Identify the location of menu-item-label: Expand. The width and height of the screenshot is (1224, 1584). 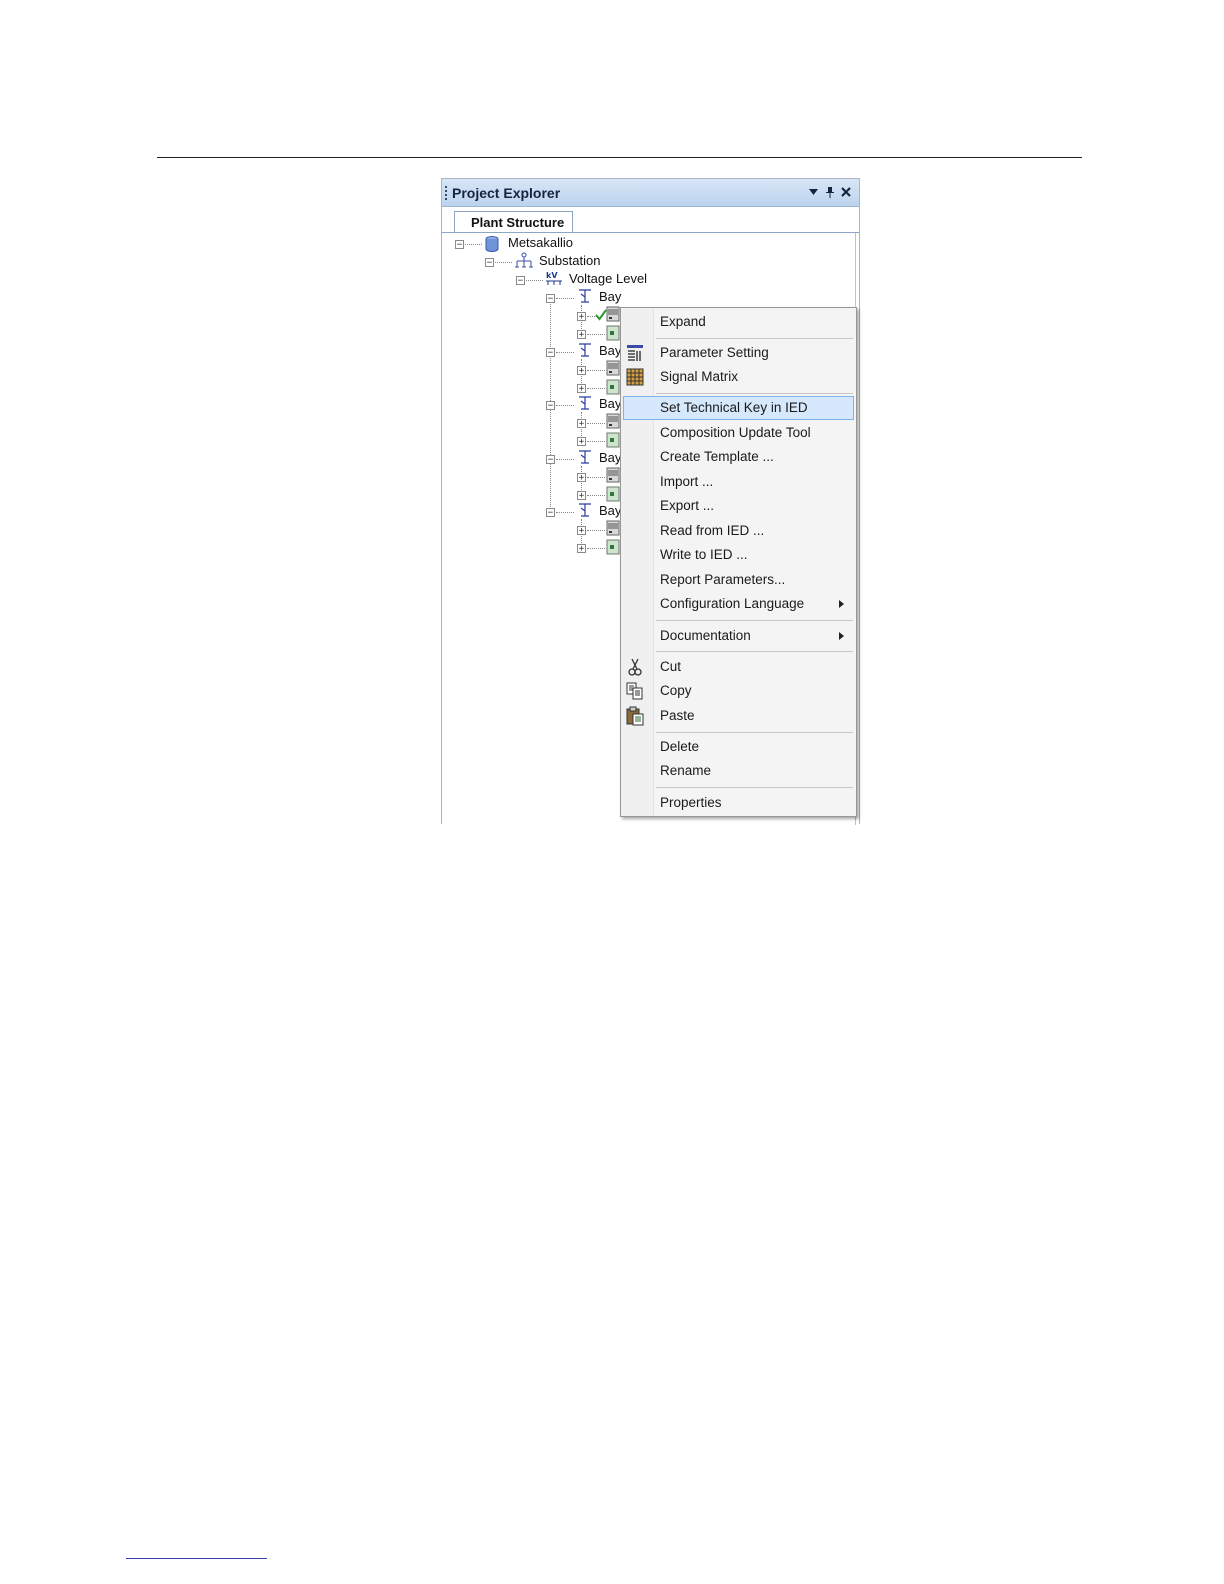
(683, 321).